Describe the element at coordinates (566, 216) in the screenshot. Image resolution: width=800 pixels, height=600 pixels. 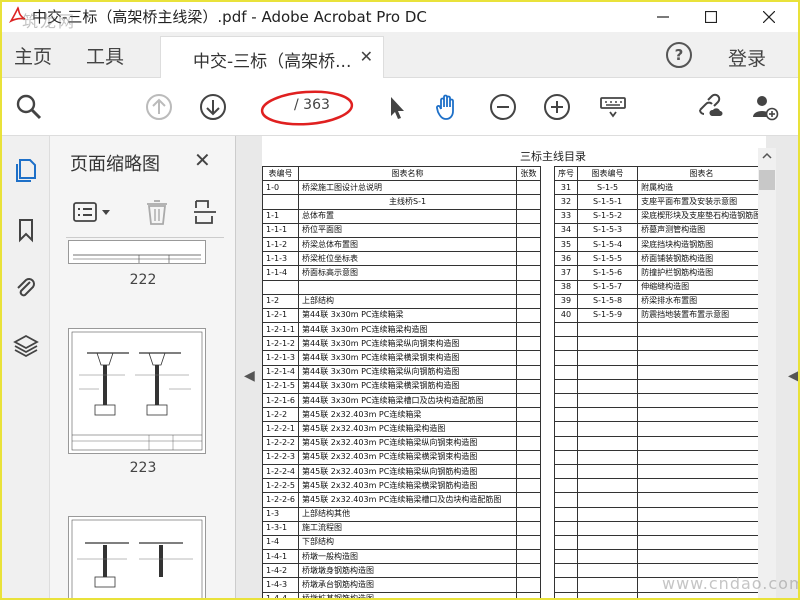
I see `table-cell: 33` at that location.